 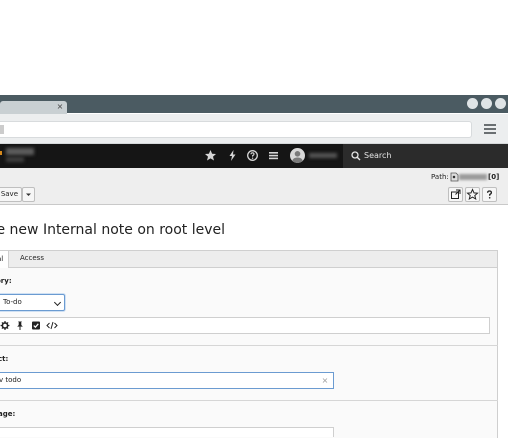 I want to click on category-select-value: To-do, so click(x=12, y=302).